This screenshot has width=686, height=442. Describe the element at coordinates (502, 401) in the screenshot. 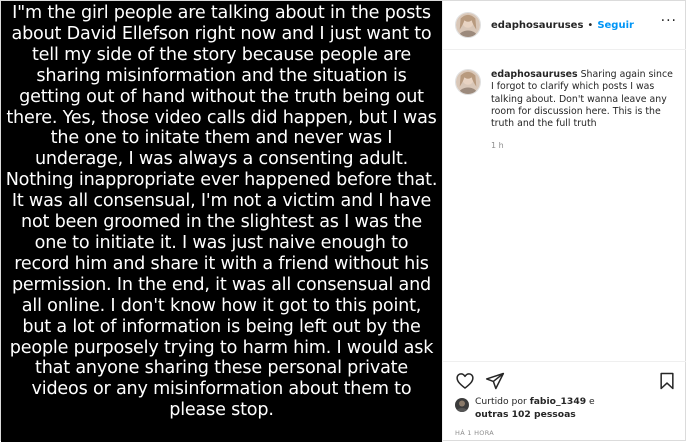

I see `likes-prefix: Curtido por` at that location.